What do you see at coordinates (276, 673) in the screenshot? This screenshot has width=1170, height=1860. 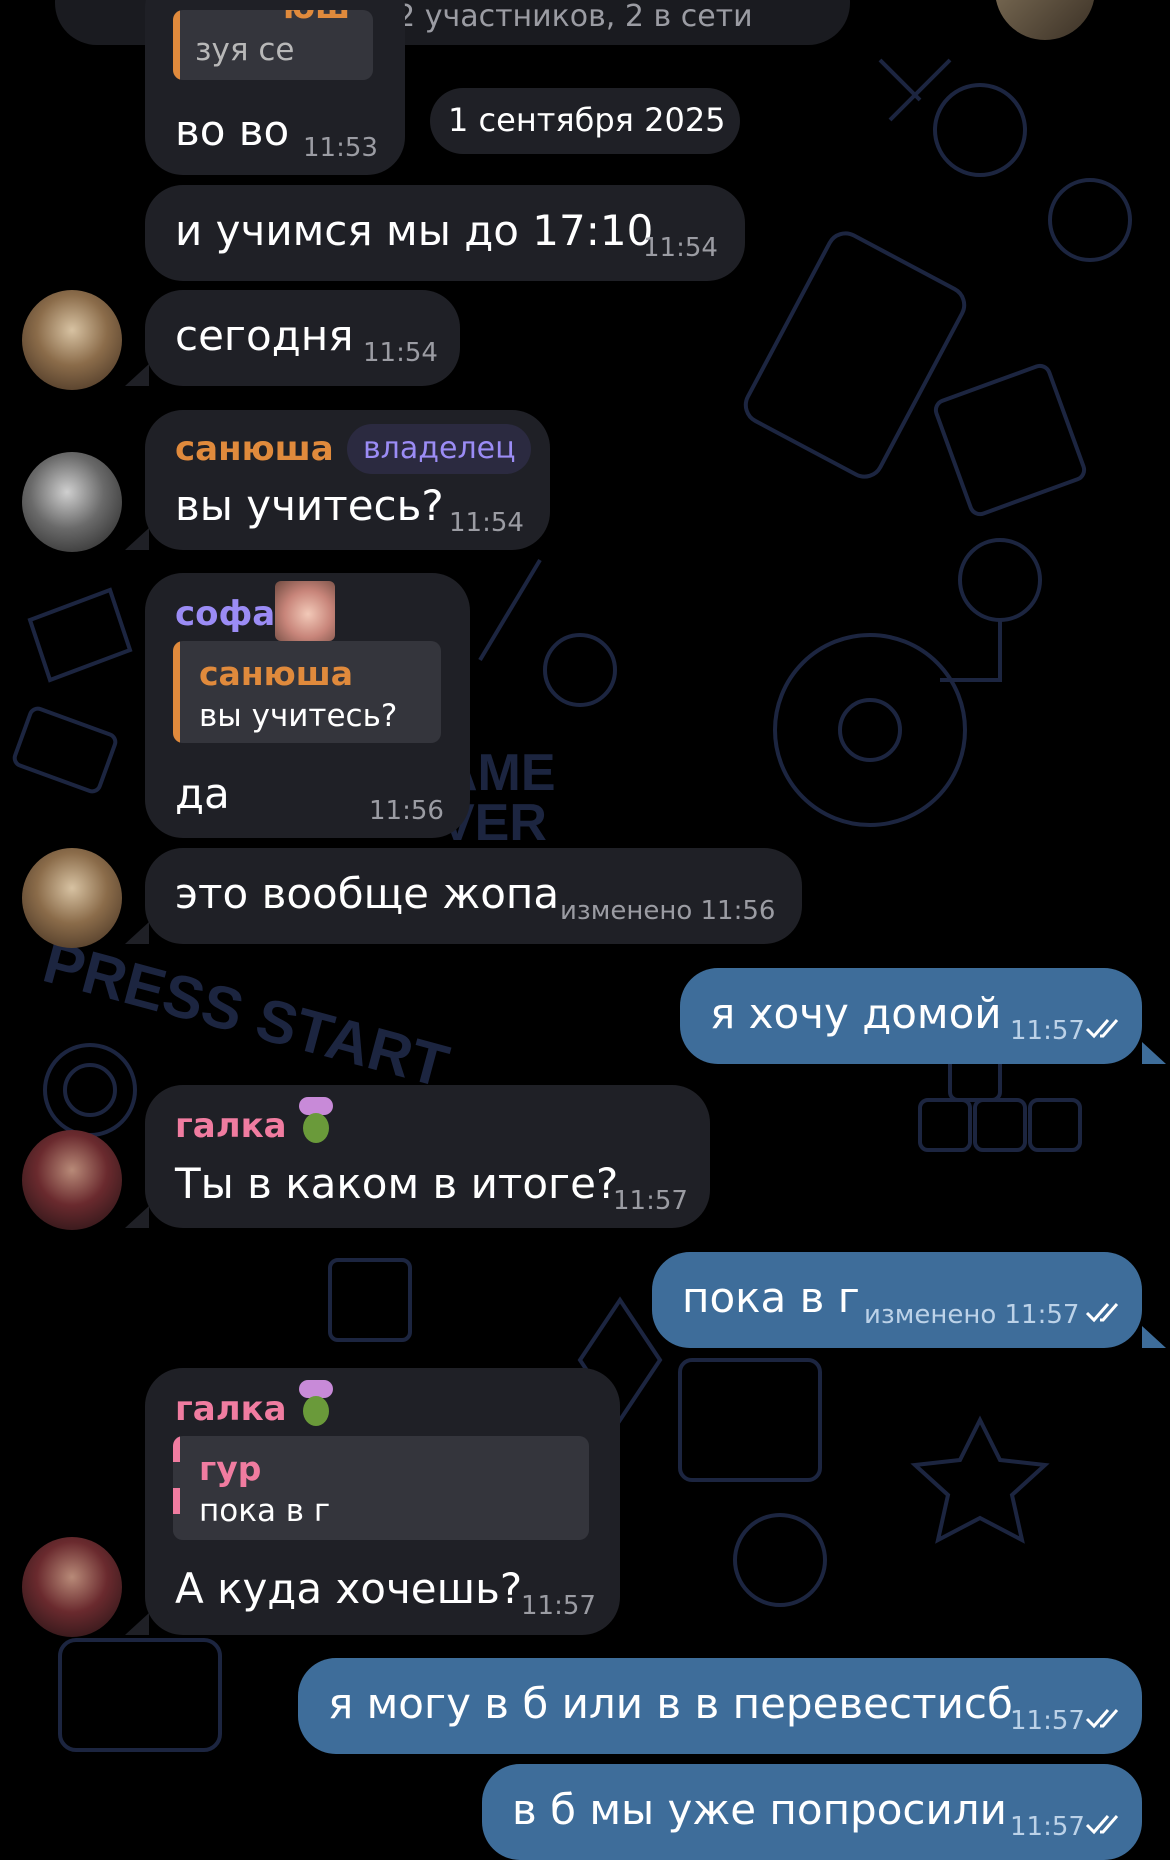 I see `reply-sender: санюша` at bounding box center [276, 673].